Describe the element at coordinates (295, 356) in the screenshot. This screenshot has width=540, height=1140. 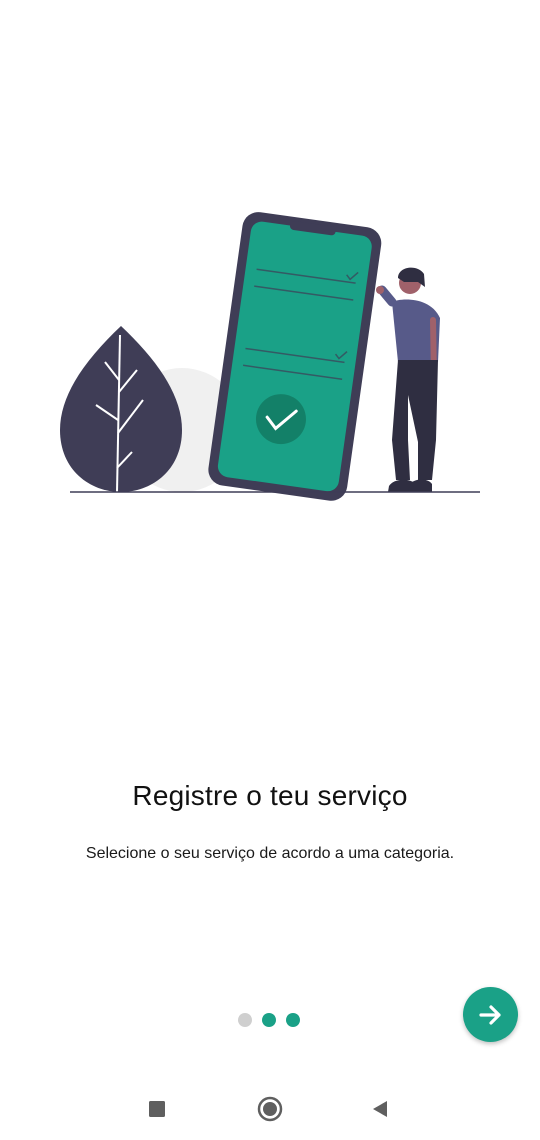
I see `phone-illustration` at that location.